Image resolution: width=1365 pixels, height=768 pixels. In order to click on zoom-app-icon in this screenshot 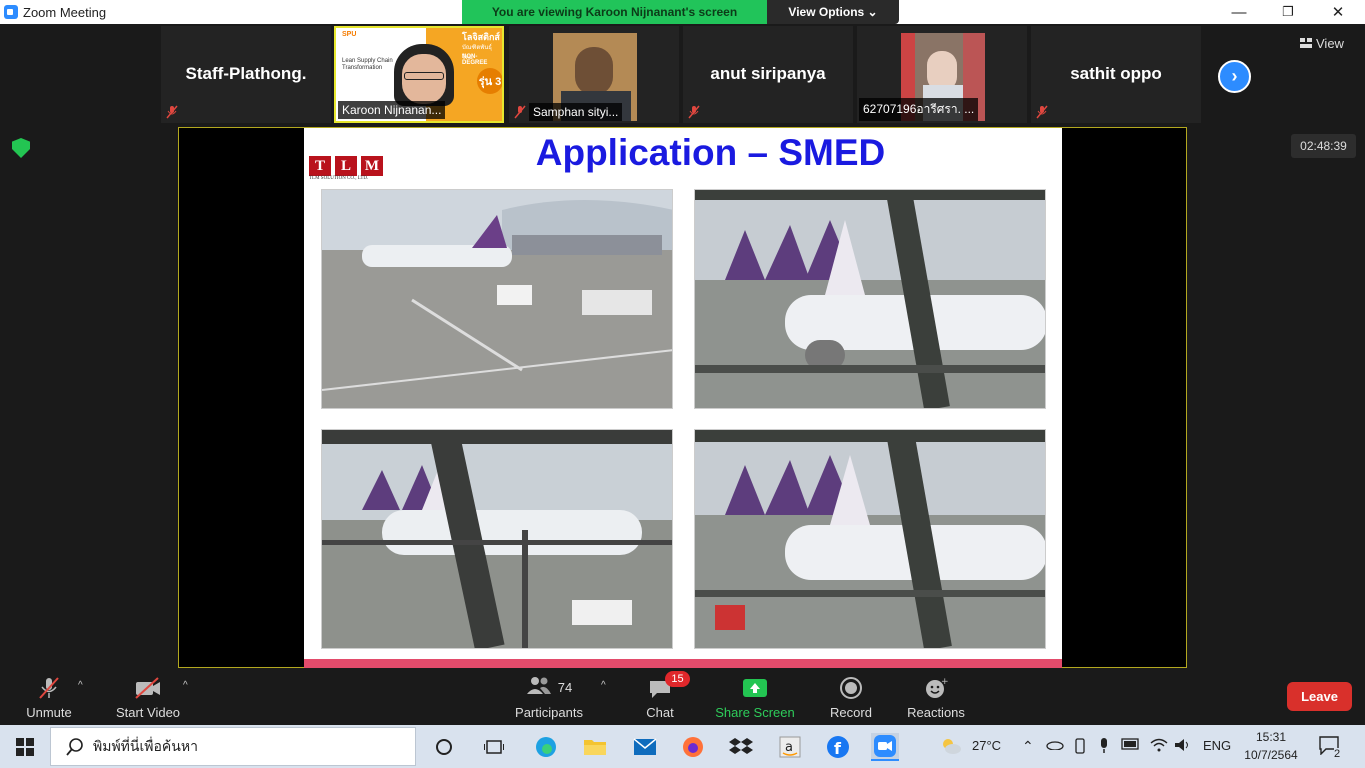, I will do `click(11, 12)`.